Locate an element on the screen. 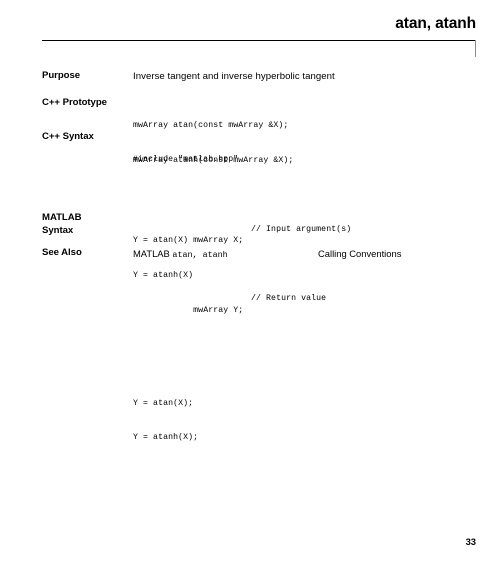 This screenshot has height=581, width=500. section-label-see-also: See Also is located at coordinates (62, 252).